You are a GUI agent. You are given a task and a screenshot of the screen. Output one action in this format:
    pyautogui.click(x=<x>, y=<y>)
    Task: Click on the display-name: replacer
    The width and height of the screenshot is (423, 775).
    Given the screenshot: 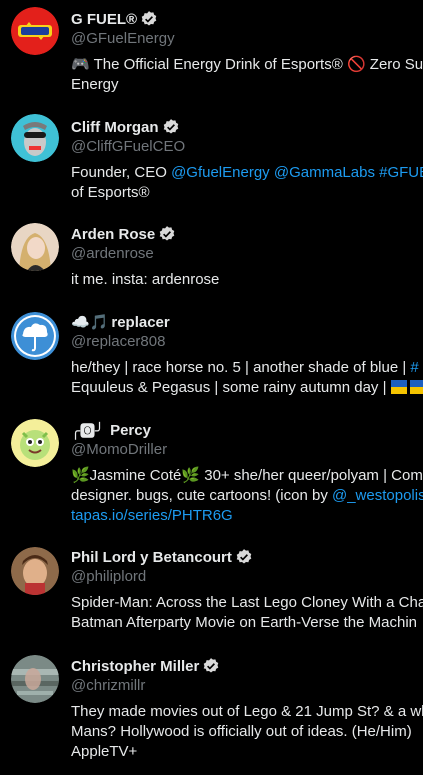 What is the action you would take?
    pyautogui.click(x=140, y=322)
    